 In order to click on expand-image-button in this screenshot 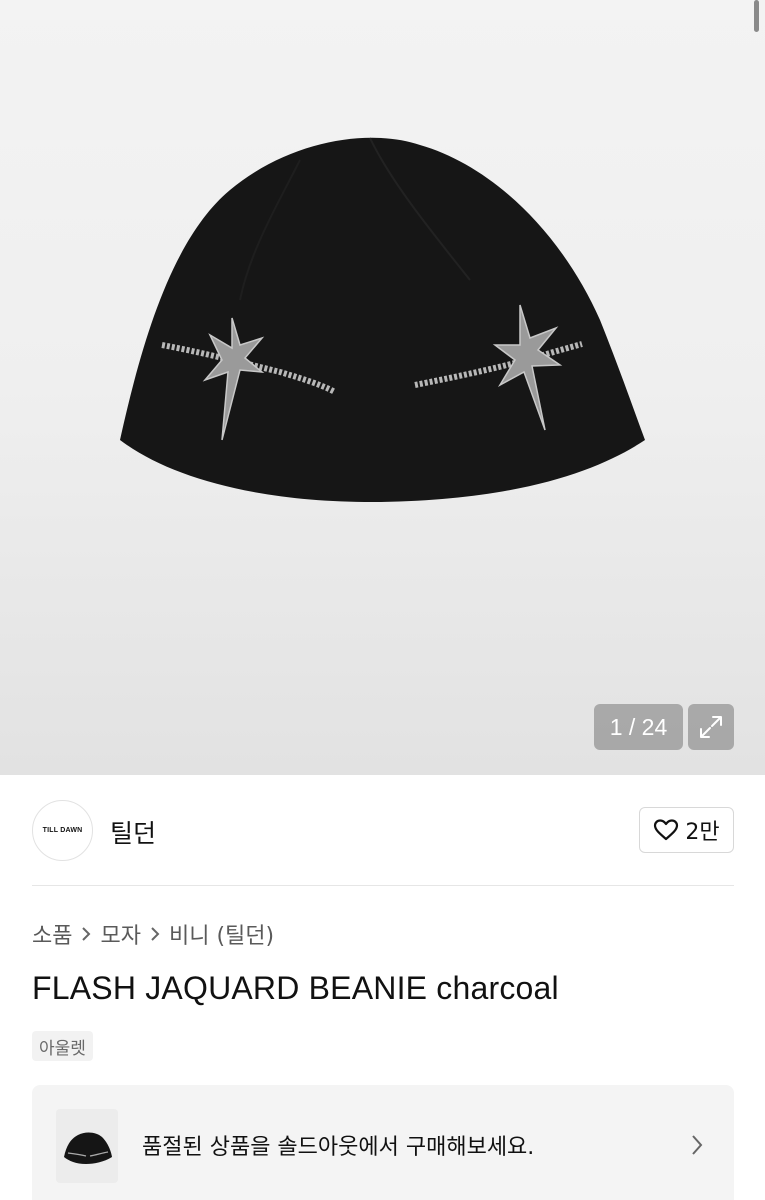, I will do `click(711, 727)`.